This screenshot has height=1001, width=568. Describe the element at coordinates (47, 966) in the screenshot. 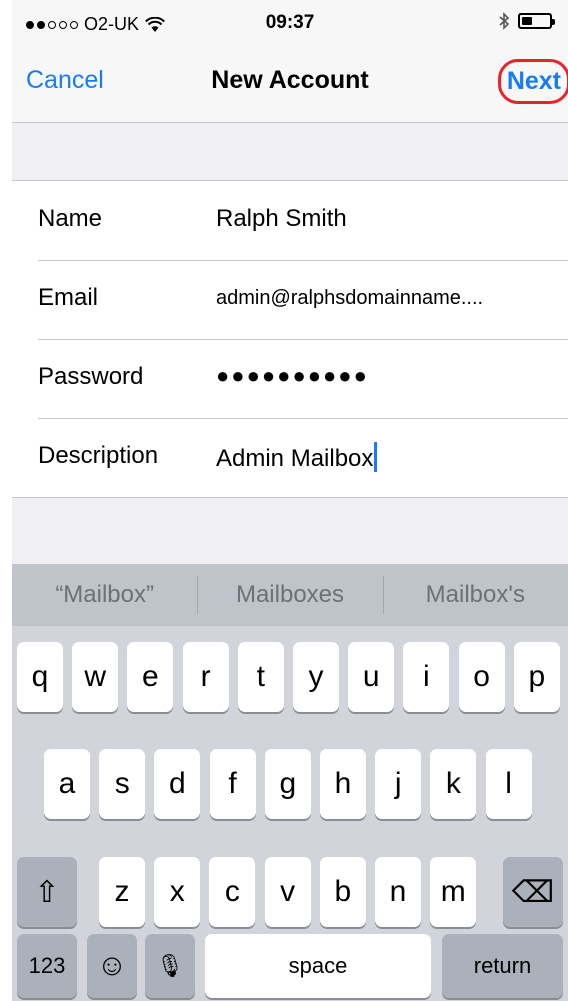

I see `numbers-key: 123` at that location.